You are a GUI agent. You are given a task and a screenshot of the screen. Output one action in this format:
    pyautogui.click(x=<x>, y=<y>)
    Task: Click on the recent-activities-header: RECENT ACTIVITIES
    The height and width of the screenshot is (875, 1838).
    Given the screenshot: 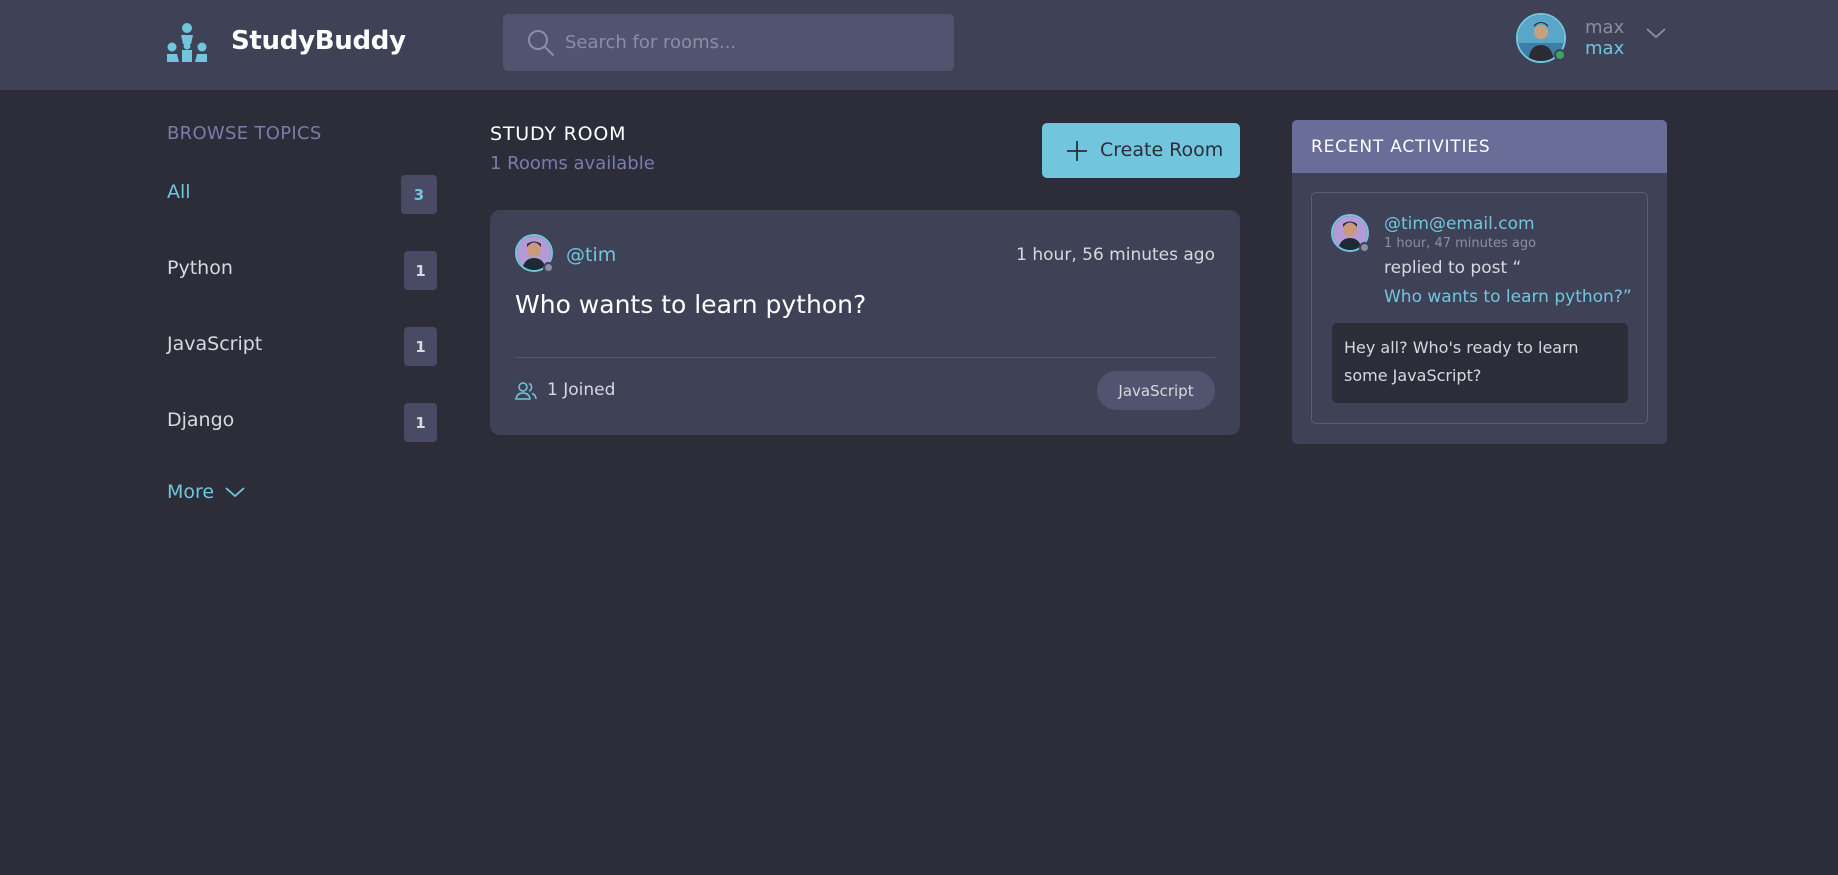 What is the action you would take?
    pyautogui.click(x=1479, y=146)
    